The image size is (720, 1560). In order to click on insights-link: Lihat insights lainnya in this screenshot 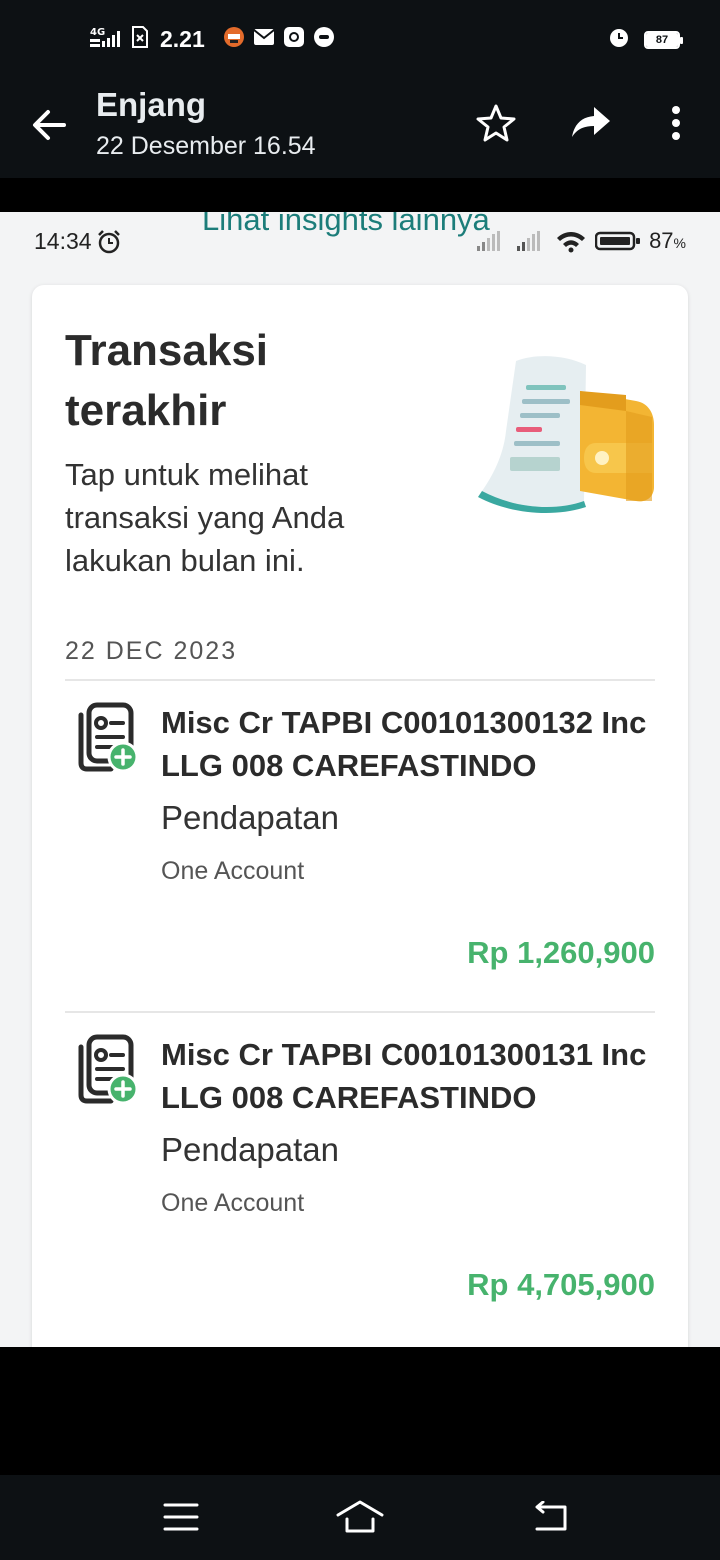, I will do `click(346, 225)`.